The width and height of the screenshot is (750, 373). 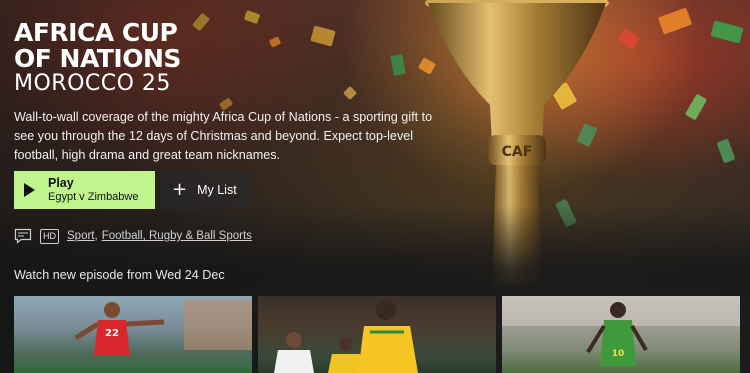 What do you see at coordinates (81, 236) in the screenshot?
I see `category-link-sport: Sport` at bounding box center [81, 236].